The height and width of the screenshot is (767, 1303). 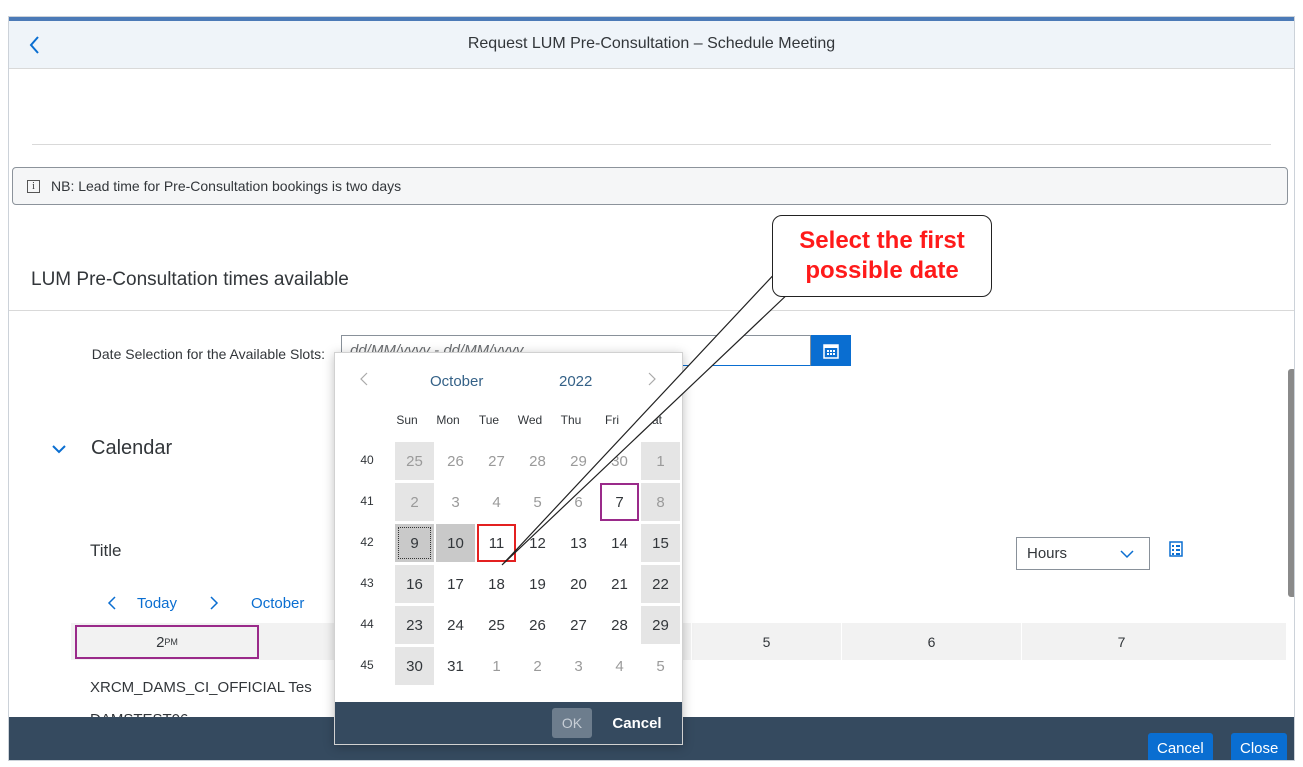 What do you see at coordinates (572, 723) in the screenshot?
I see `ok-button: OK` at bounding box center [572, 723].